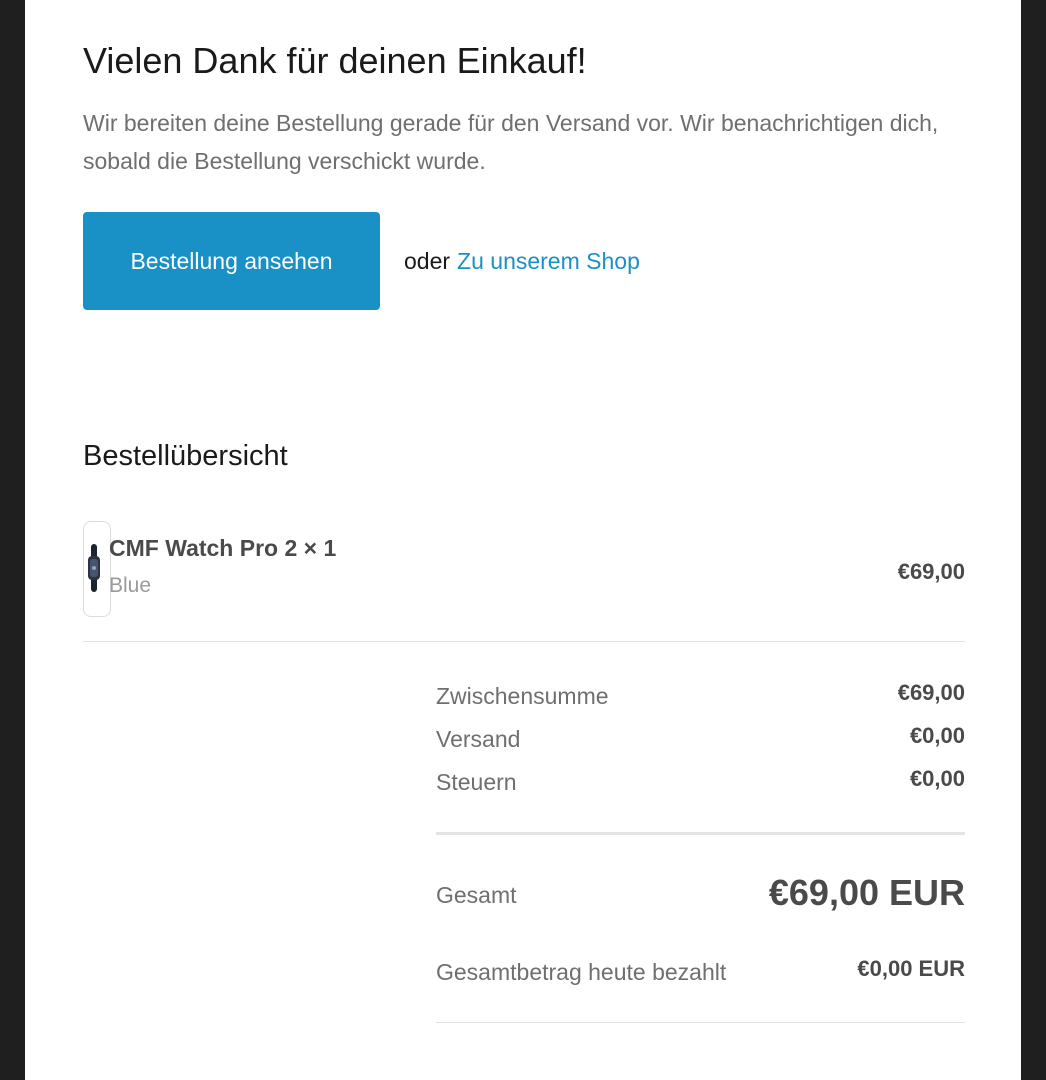  I want to click on product-name: CMF Watch Pro 2 × 1, so click(223, 548).